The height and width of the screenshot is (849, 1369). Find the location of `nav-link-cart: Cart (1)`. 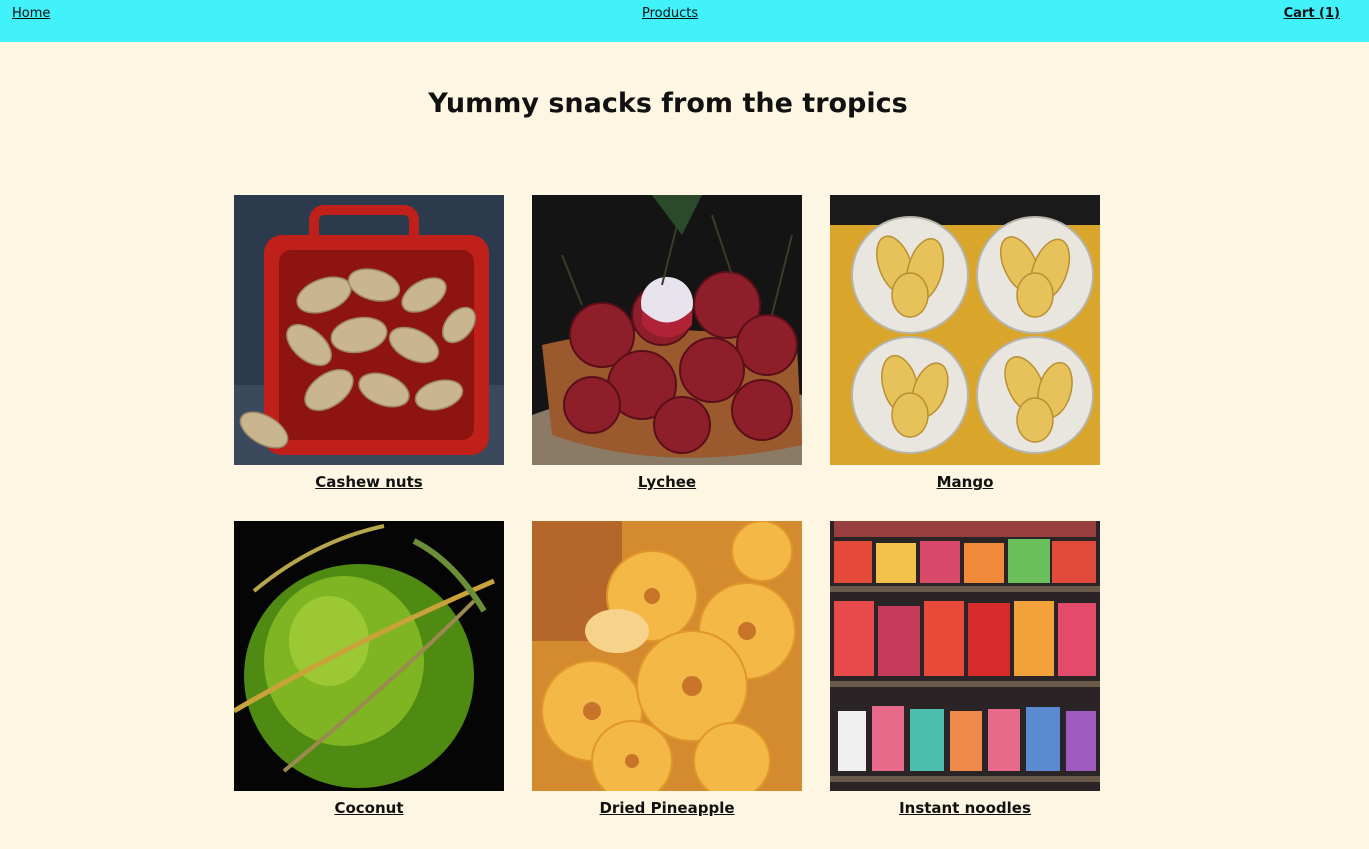

nav-link-cart: Cart (1) is located at coordinates (1312, 13).